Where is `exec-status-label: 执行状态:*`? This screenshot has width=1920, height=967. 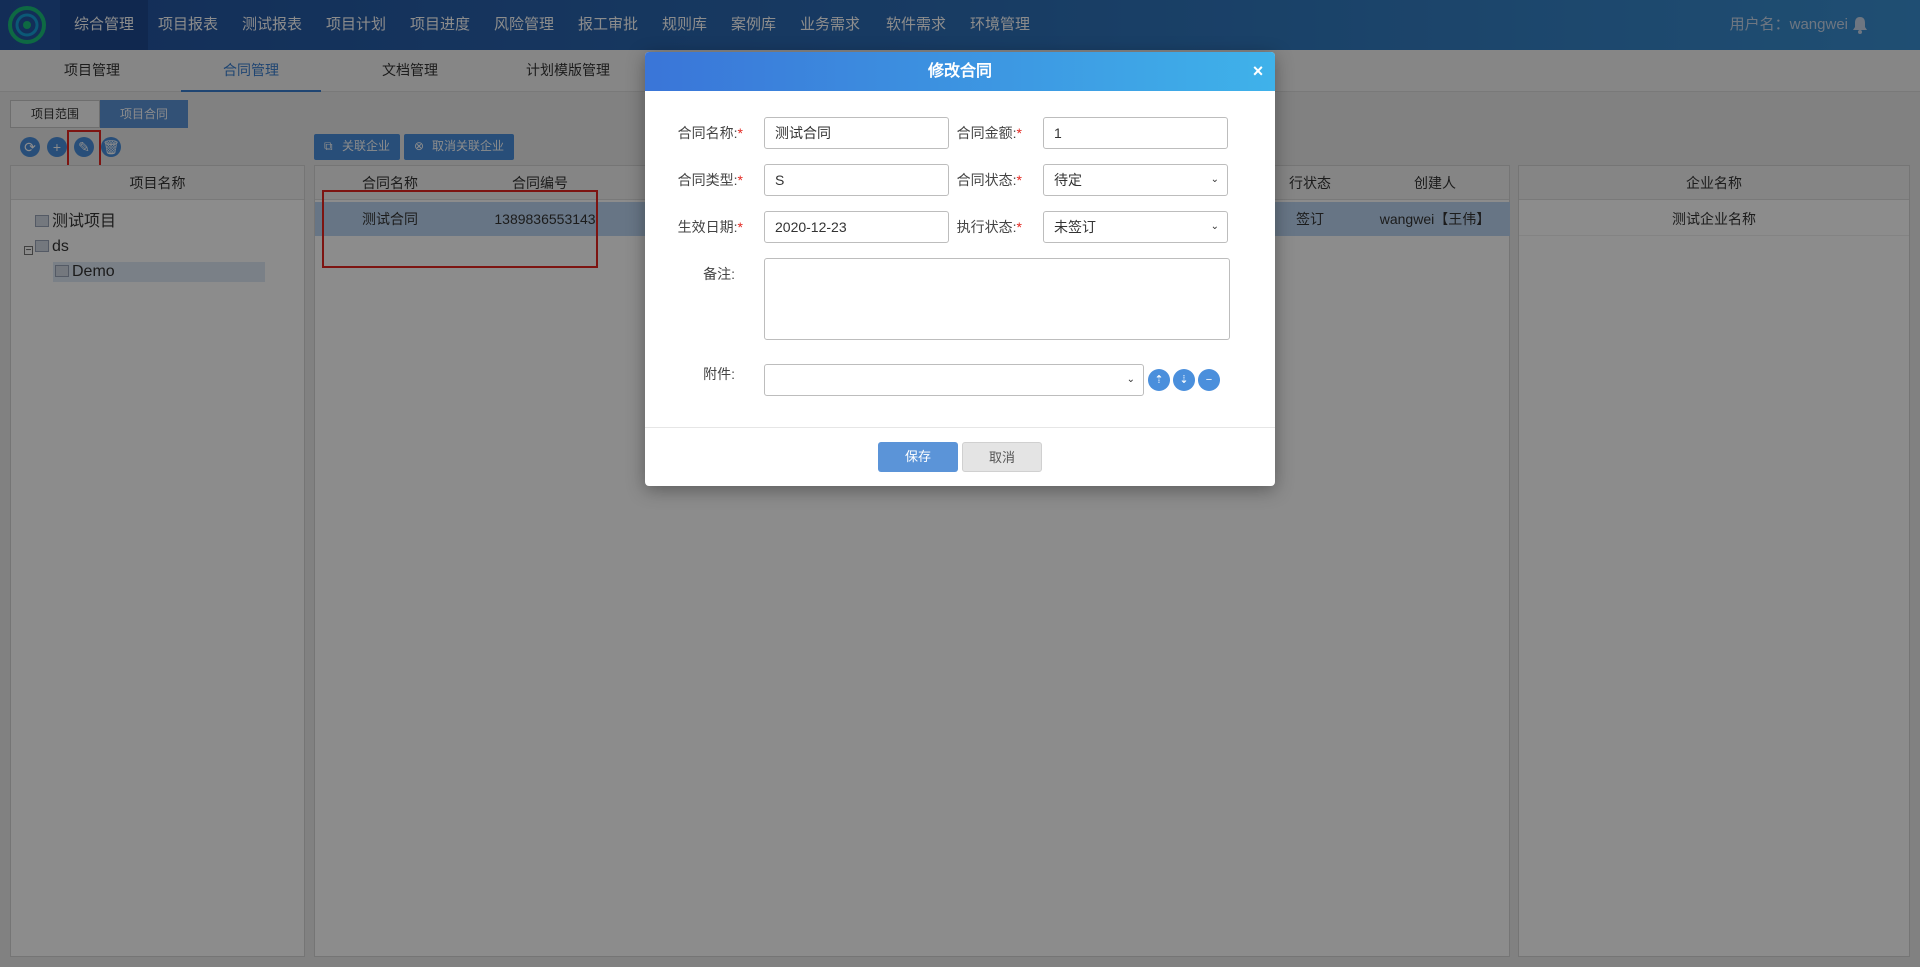 exec-status-label: 执行状态:* is located at coordinates (989, 227).